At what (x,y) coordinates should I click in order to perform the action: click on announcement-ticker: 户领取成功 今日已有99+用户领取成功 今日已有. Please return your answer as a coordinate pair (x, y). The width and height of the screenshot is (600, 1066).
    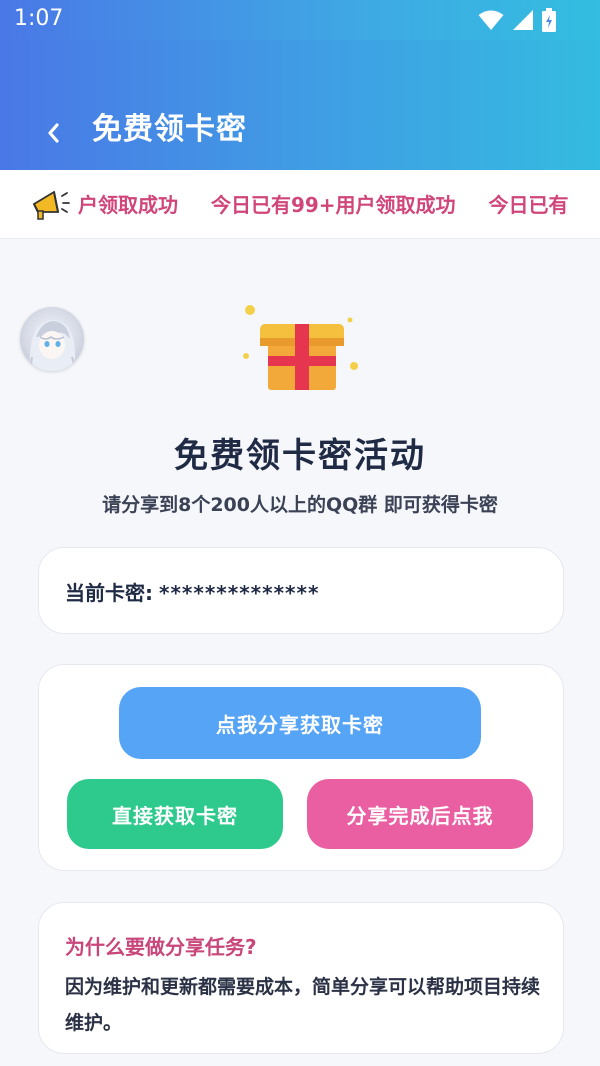
    Looking at the image, I should click on (300, 204).